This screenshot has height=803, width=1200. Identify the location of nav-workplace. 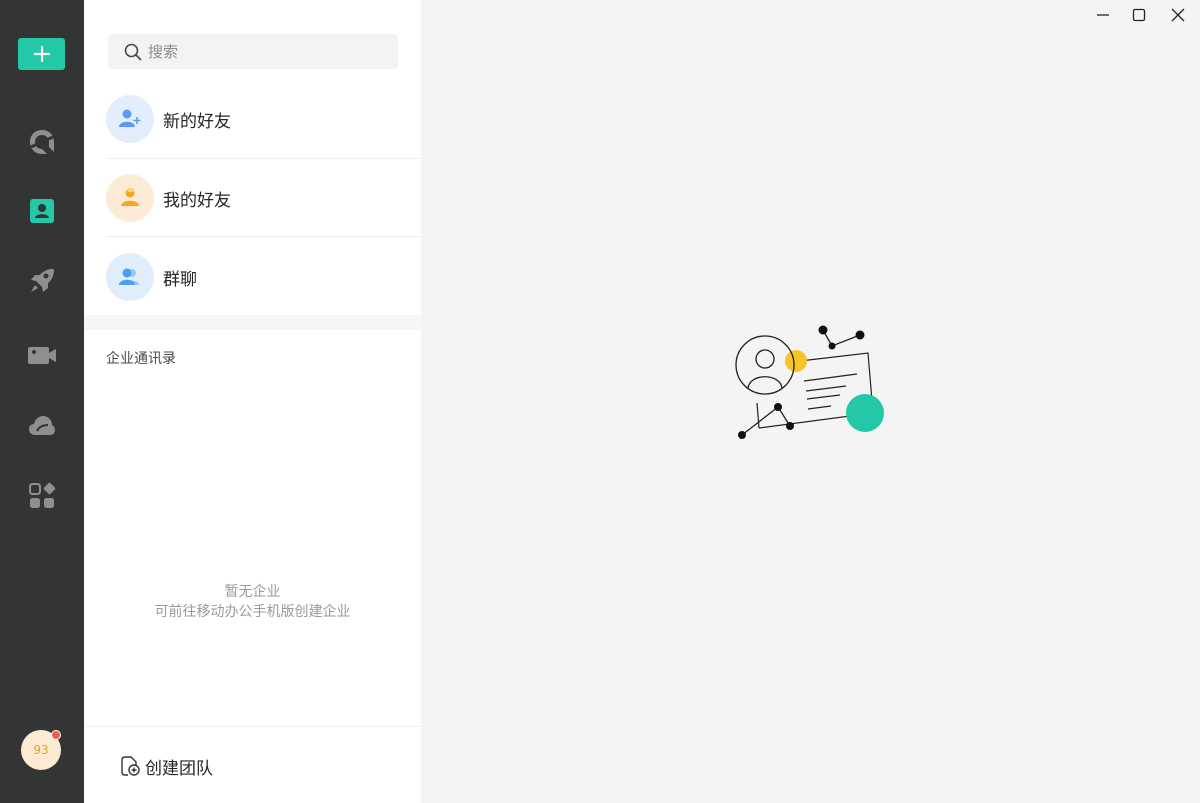
(42, 281).